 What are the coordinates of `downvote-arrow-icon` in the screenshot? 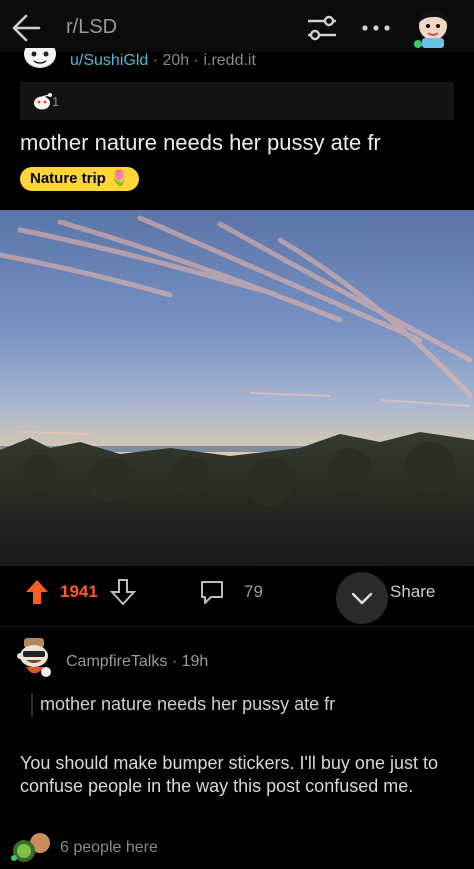 It's located at (123, 592).